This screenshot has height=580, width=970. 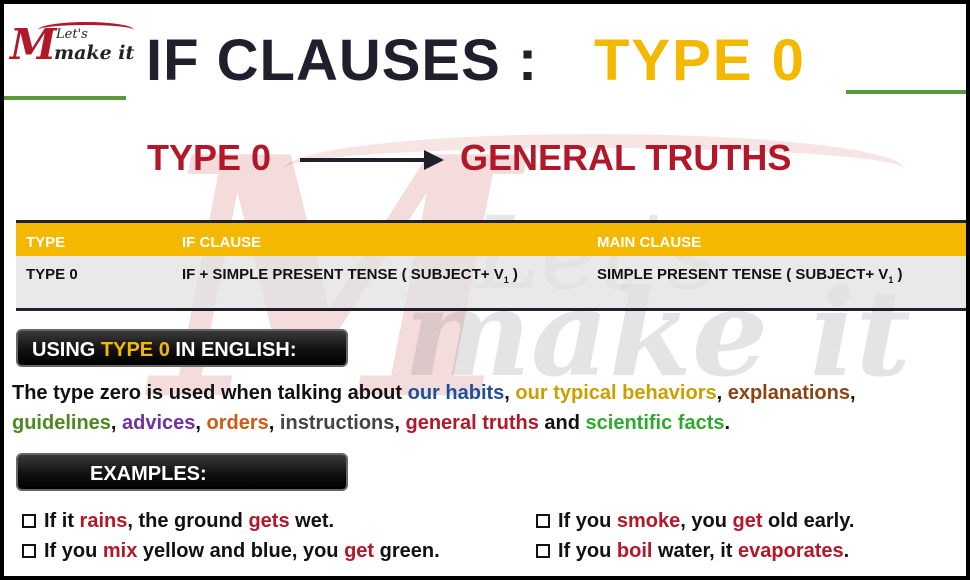 I want to click on cell-main-clause: SIMPLE PRESENT TENSE ( SUBJECT+ V1 ), so click(x=750, y=275).